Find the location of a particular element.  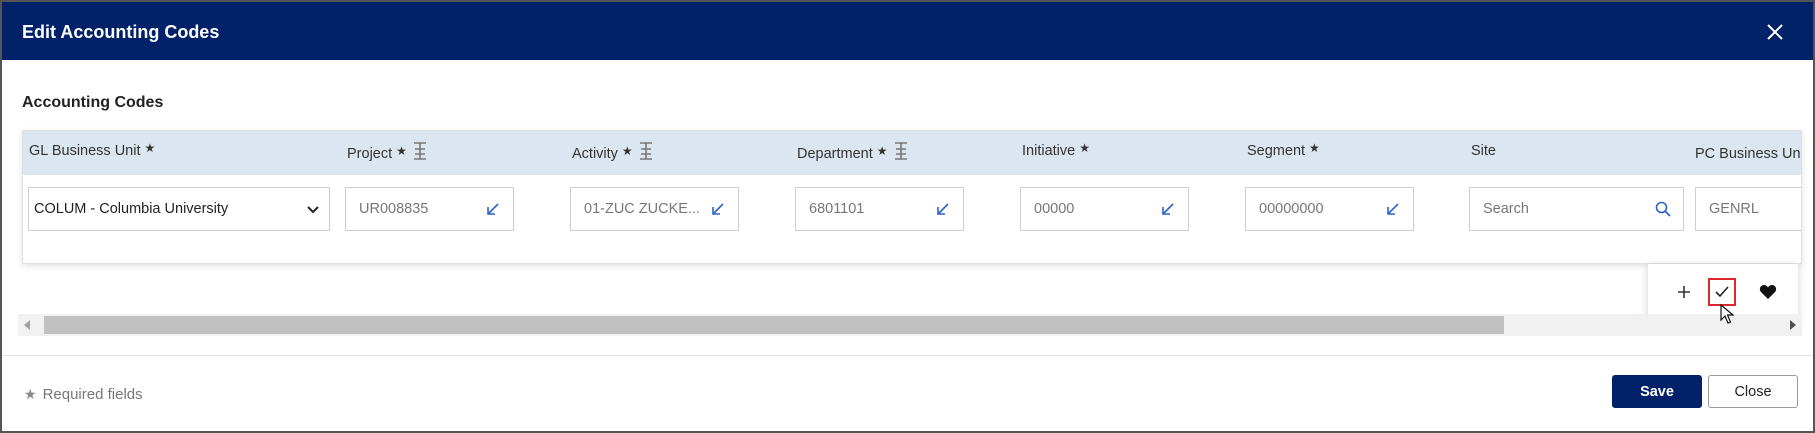

column-label: Site is located at coordinates (1483, 151).